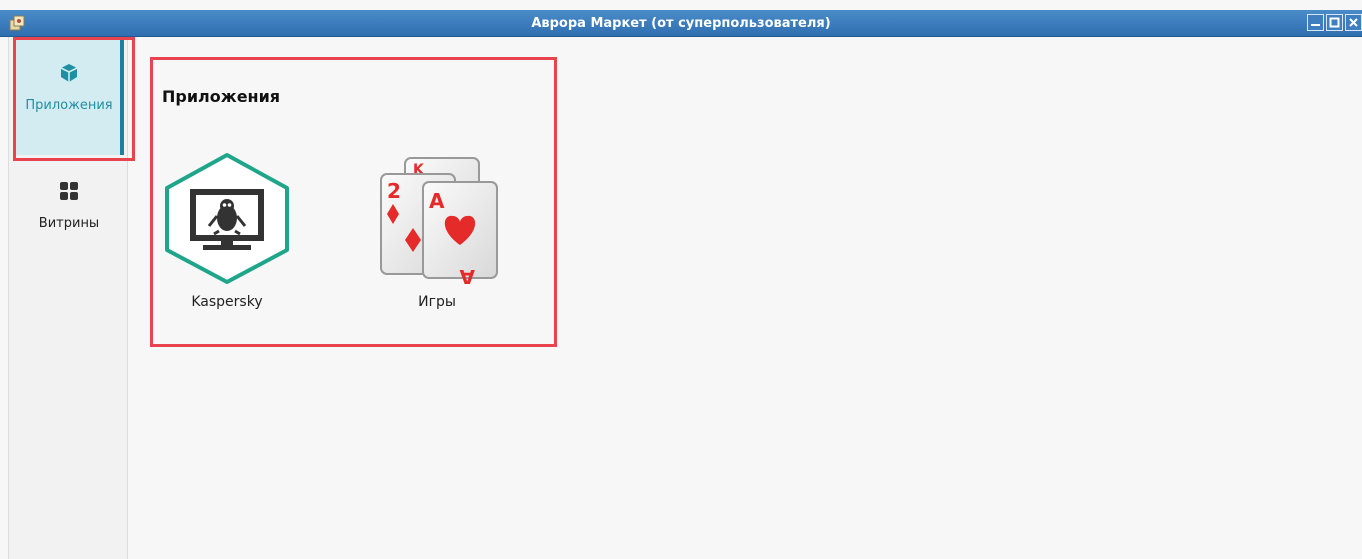  I want to click on window-controls, so click(1334, 22).